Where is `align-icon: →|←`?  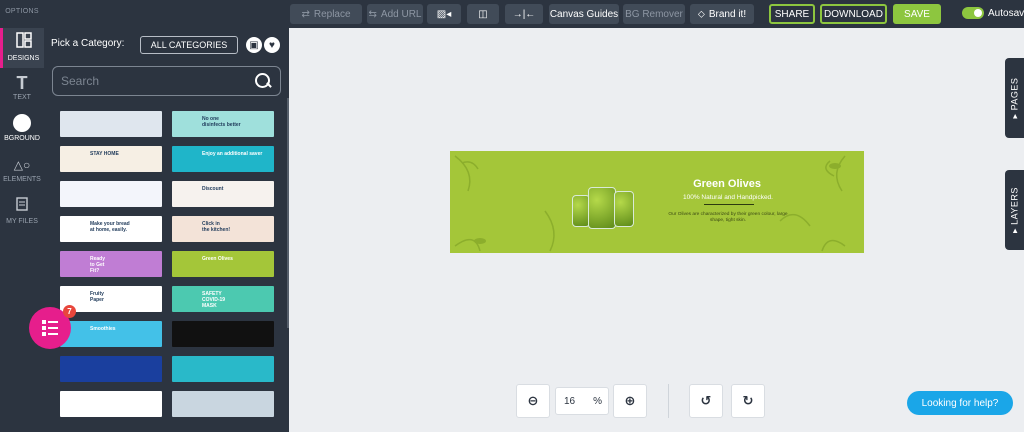
align-icon: →|← is located at coordinates (524, 14).